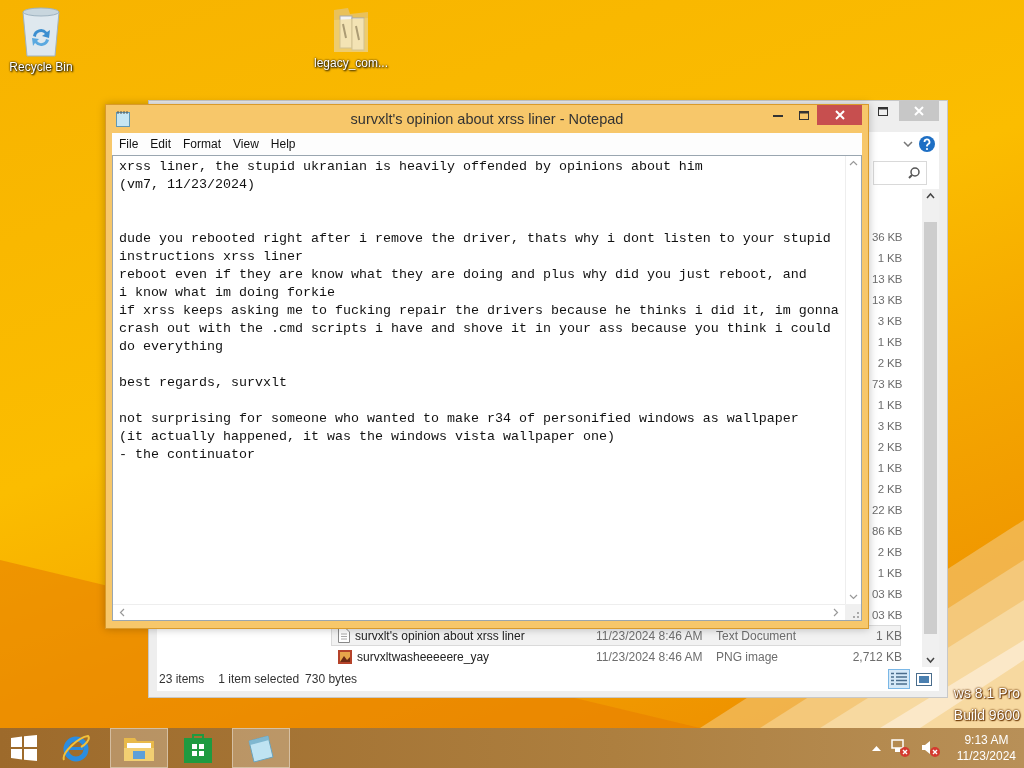 This screenshot has width=1024, height=768. Describe the element at coordinates (161, 144) in the screenshot. I see `menu-item: Edit` at that location.